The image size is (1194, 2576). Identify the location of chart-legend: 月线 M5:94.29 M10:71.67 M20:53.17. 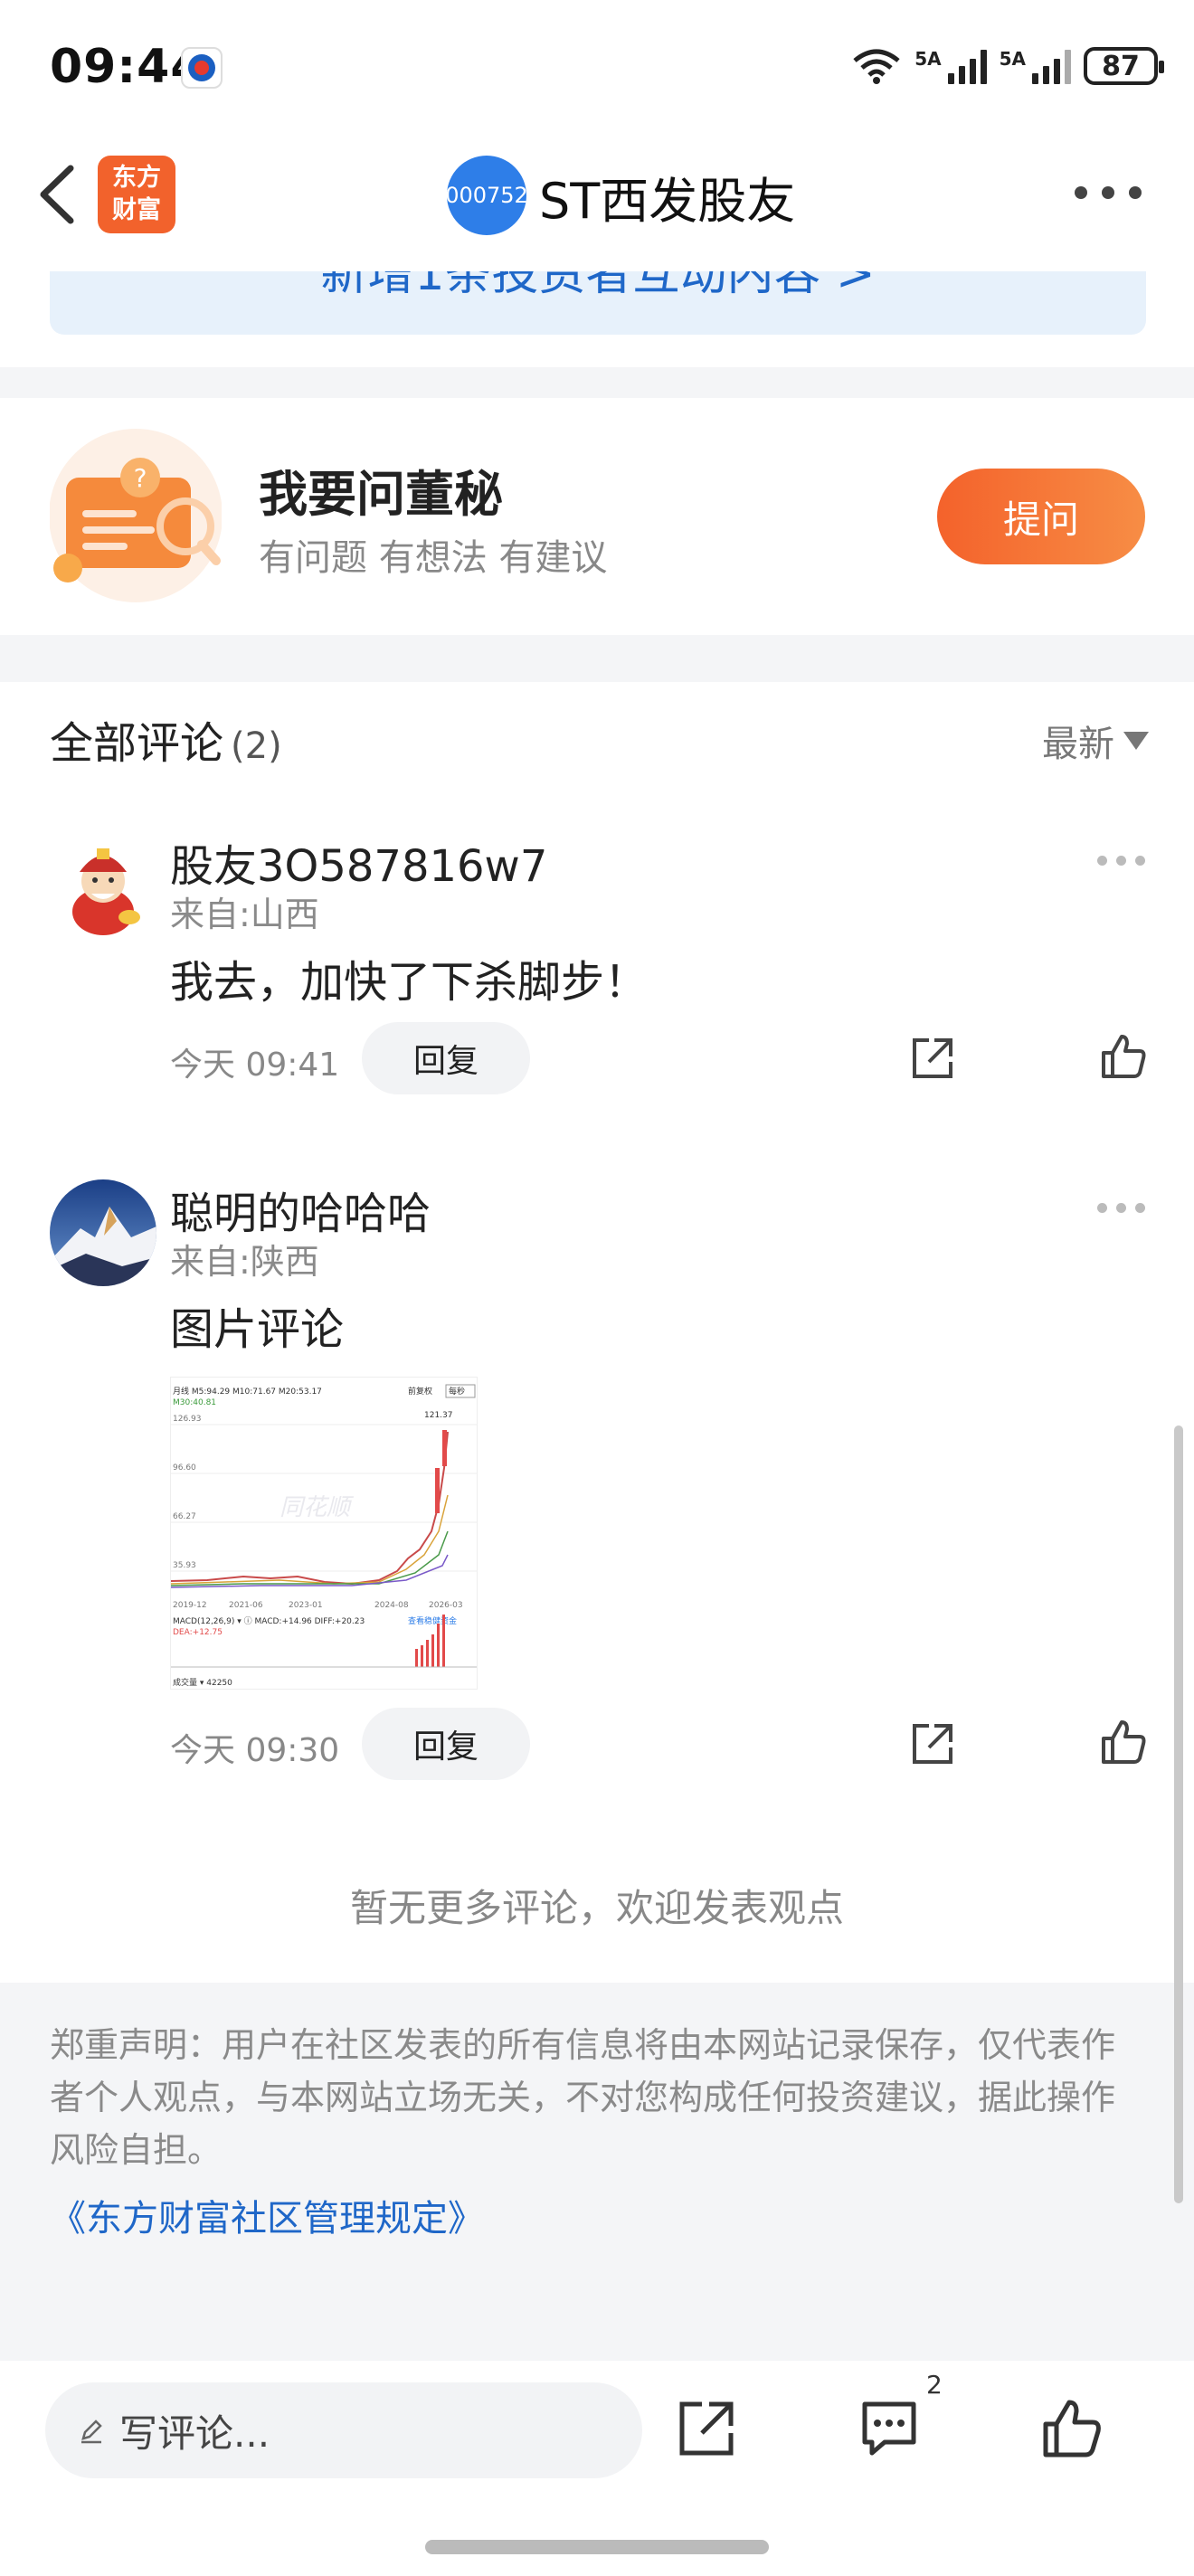
(247, 1391).